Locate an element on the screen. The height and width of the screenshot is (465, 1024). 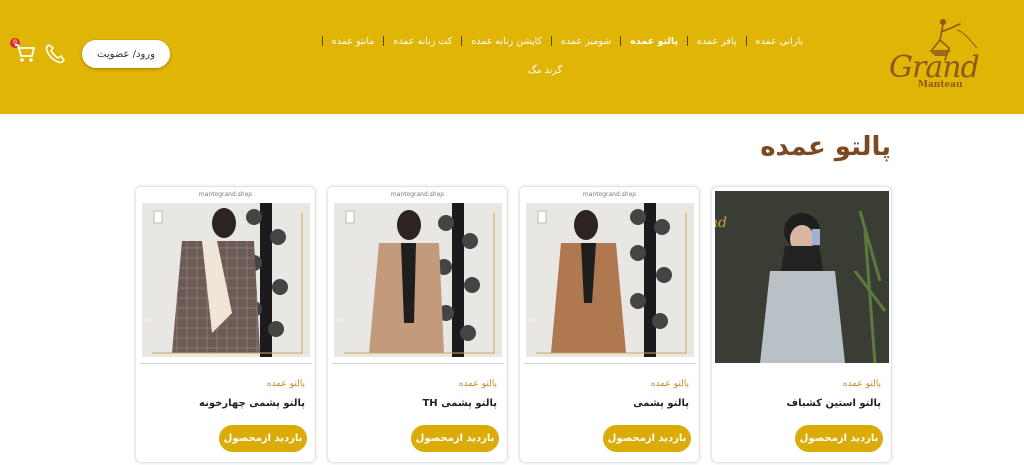
nav-item: کت زنانه عمده is located at coordinates (422, 41).